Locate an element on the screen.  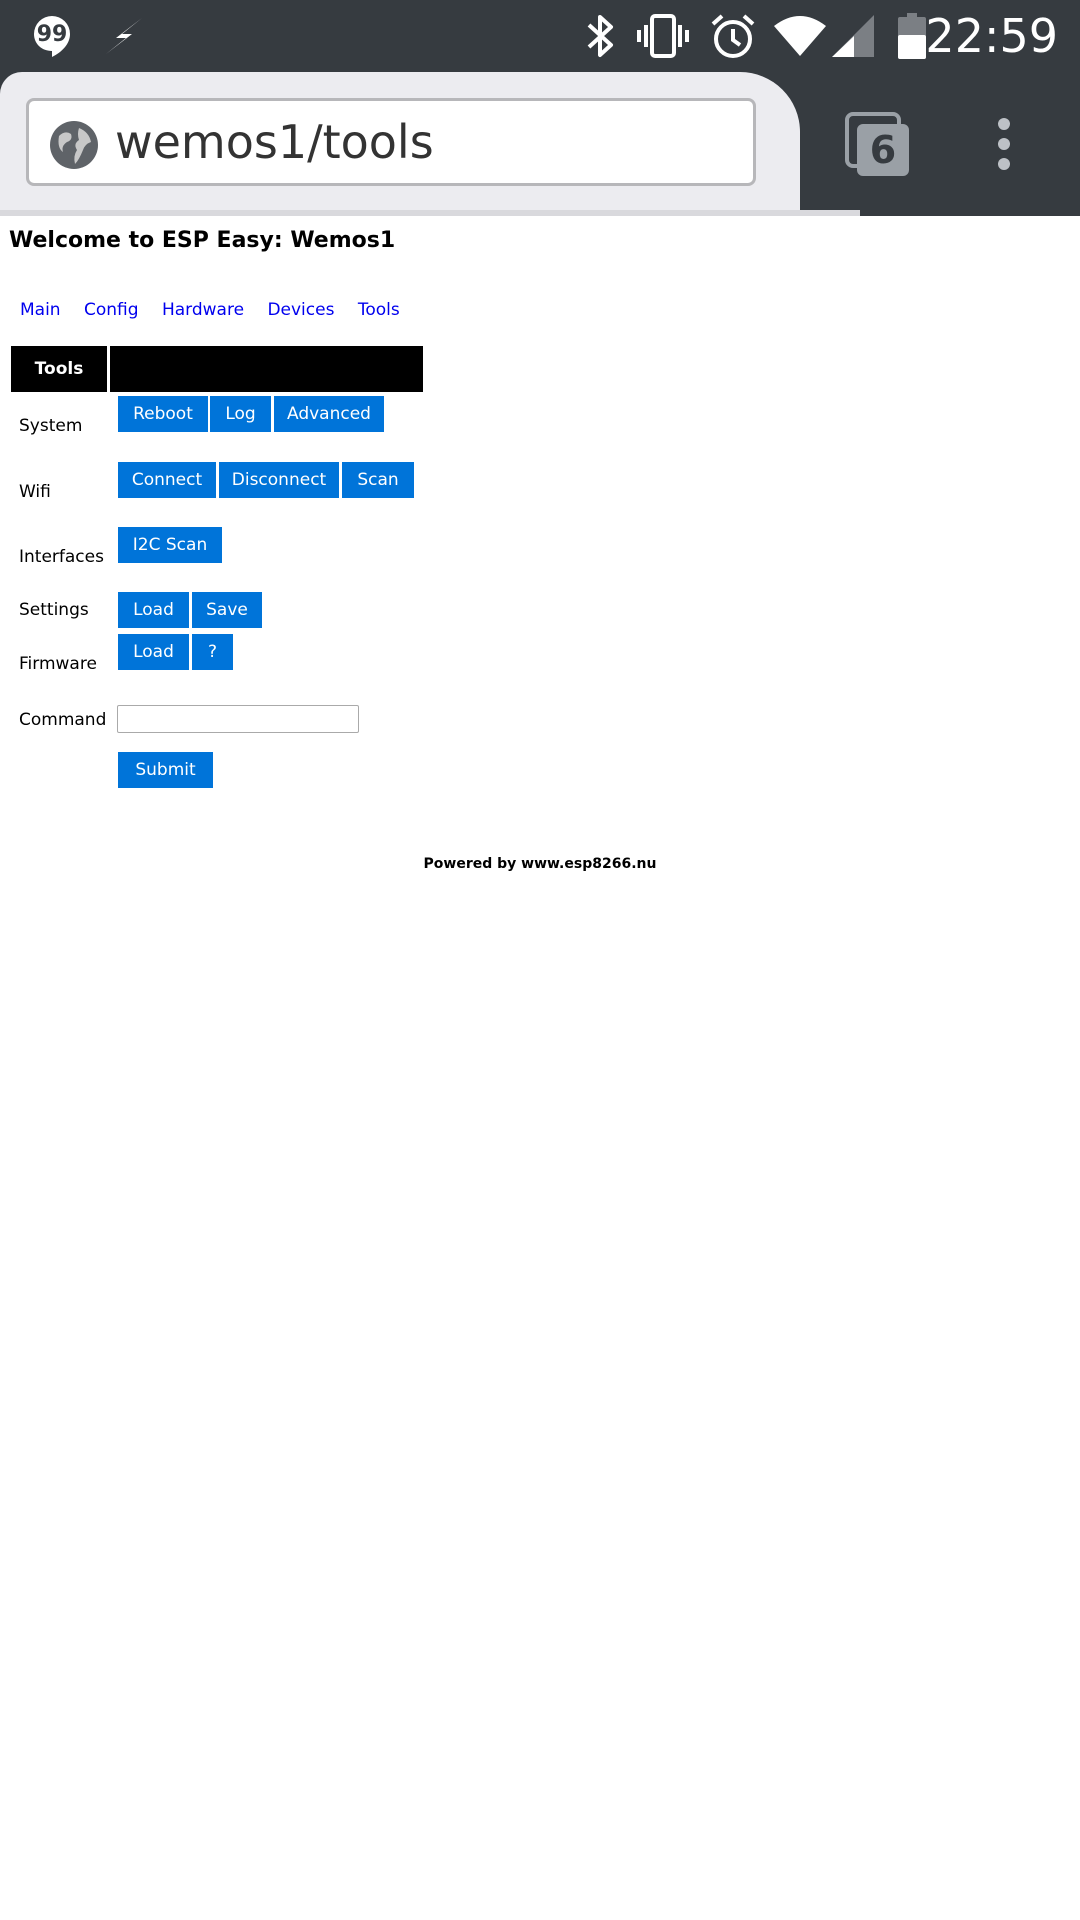
svg-text: 99 is located at coordinates (52, 34).